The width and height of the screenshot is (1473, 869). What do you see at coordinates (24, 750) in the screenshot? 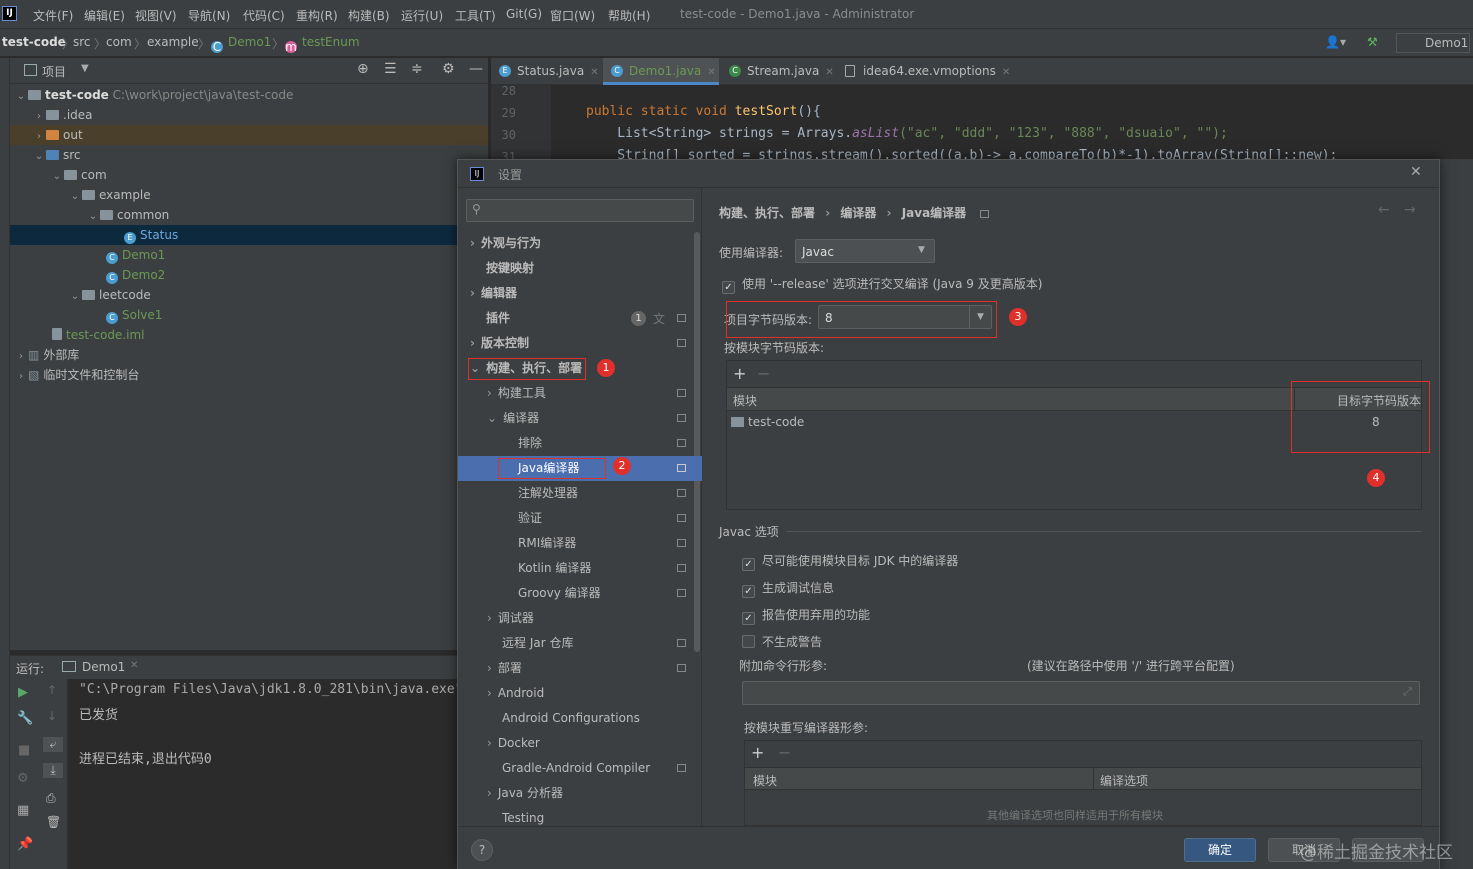
I see `stop-icon: ■` at bounding box center [24, 750].